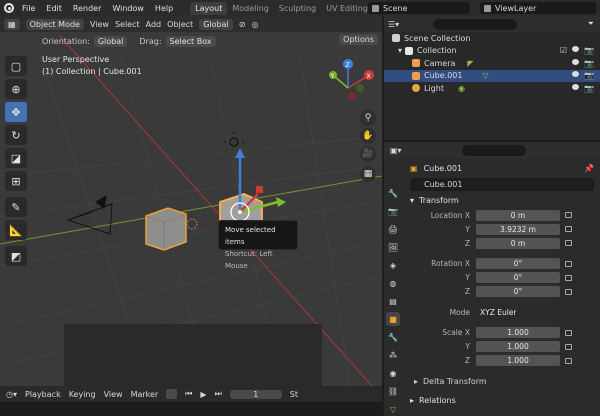  I want to click on timeline-editor-icon: ◷▾, so click(11, 394).